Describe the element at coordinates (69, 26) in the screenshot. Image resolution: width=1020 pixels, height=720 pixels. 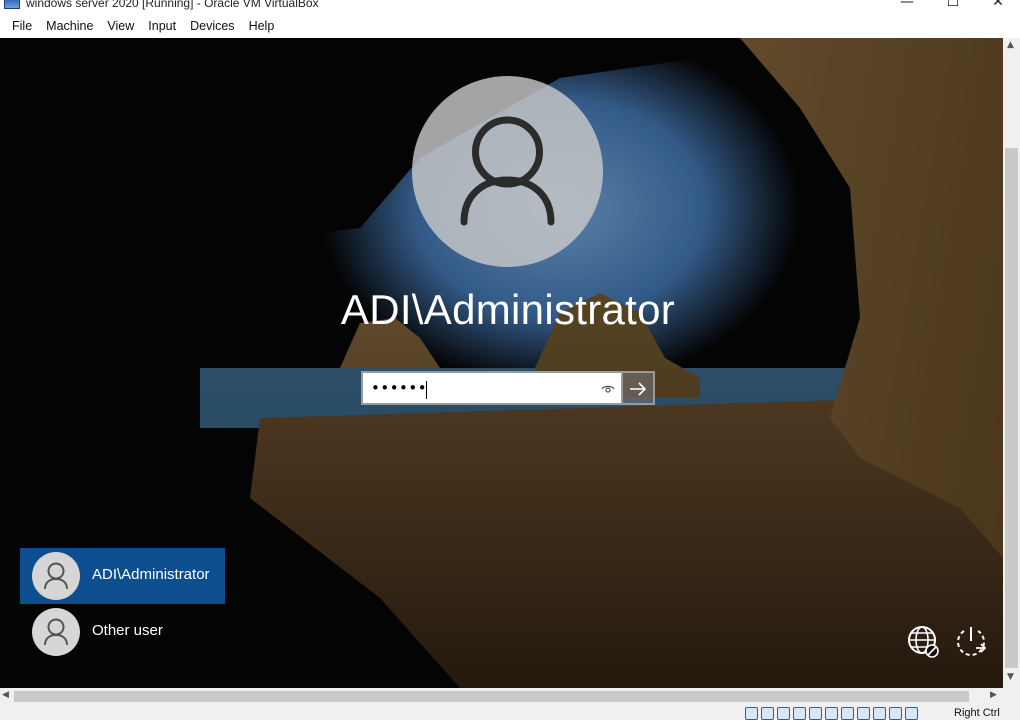
I see `menu-machine: Machine` at that location.